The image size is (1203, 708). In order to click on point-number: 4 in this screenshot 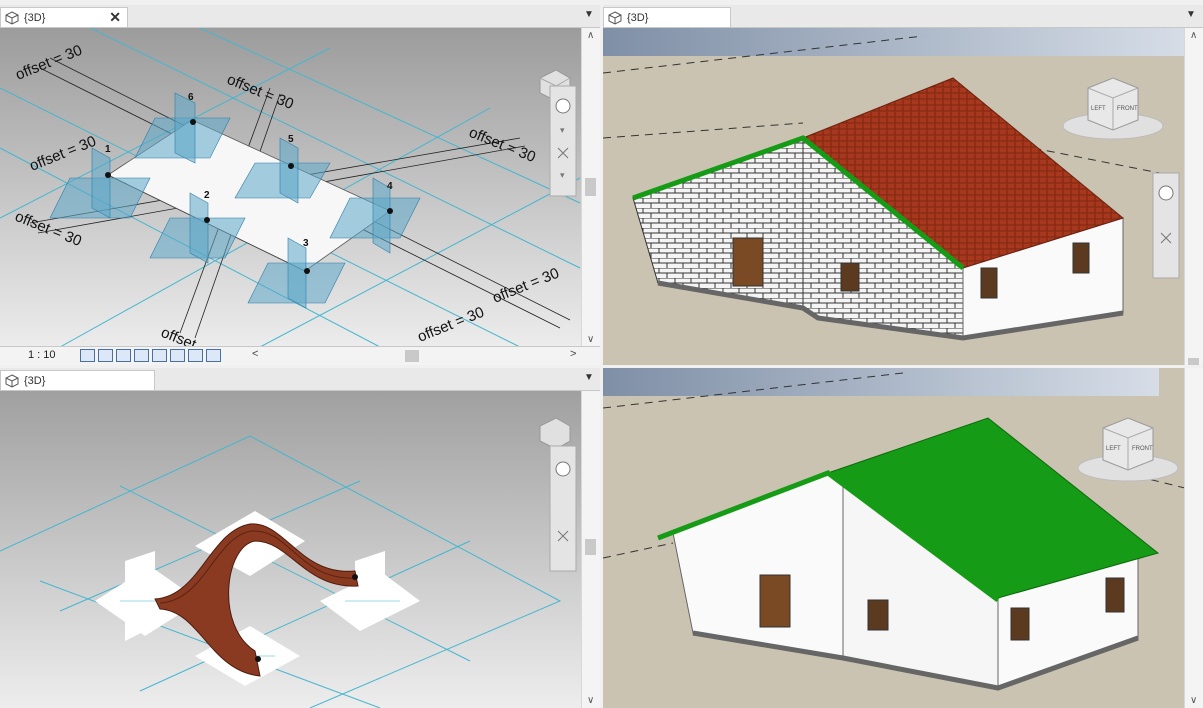, I will do `click(390, 186)`.